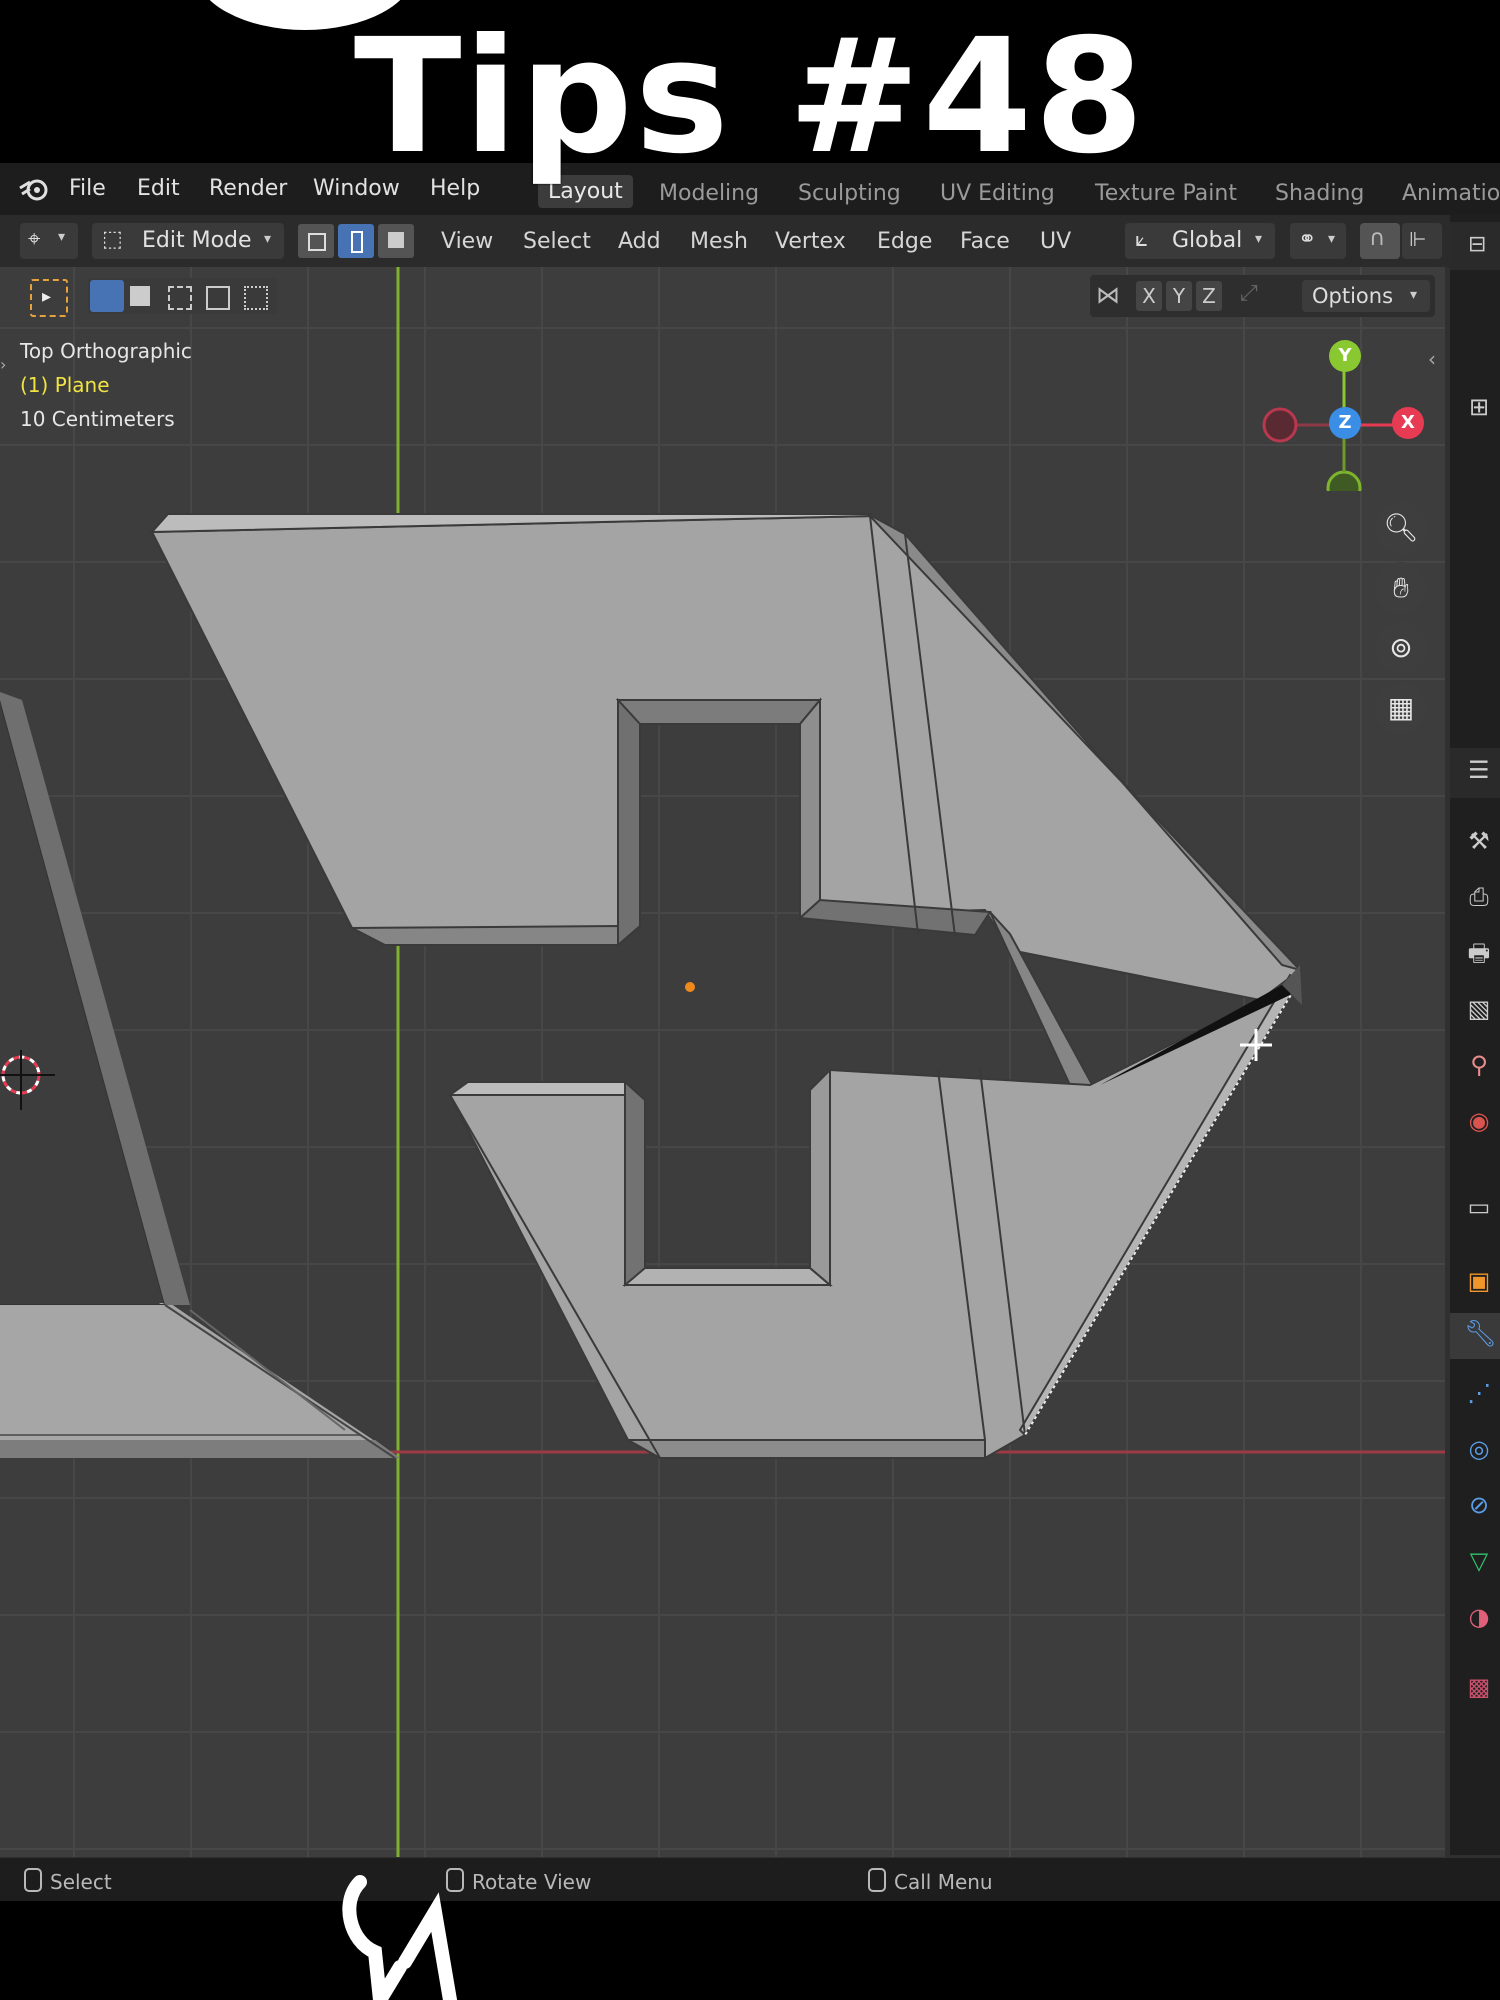 This screenshot has width=1500, height=2000. What do you see at coordinates (532, 1882) in the screenshot?
I see `status-rotate-label: Rotate View` at bounding box center [532, 1882].